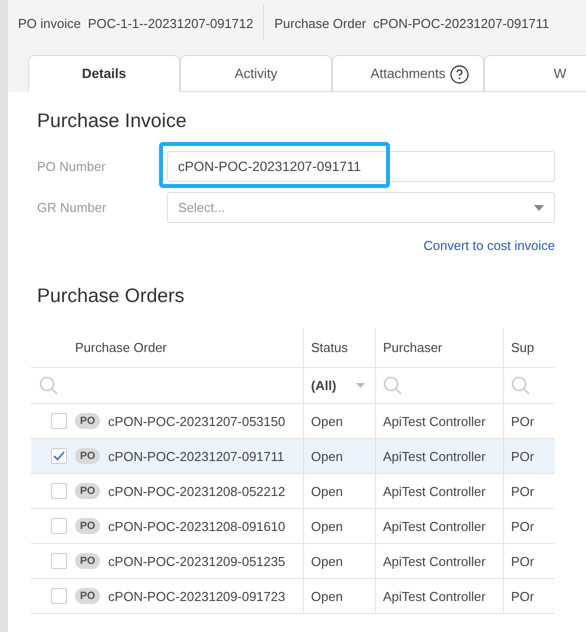 This screenshot has height=632, width=586. Describe the element at coordinates (197, 561) in the screenshot. I see `order-number: cPON-POC-20231209-051235` at that location.